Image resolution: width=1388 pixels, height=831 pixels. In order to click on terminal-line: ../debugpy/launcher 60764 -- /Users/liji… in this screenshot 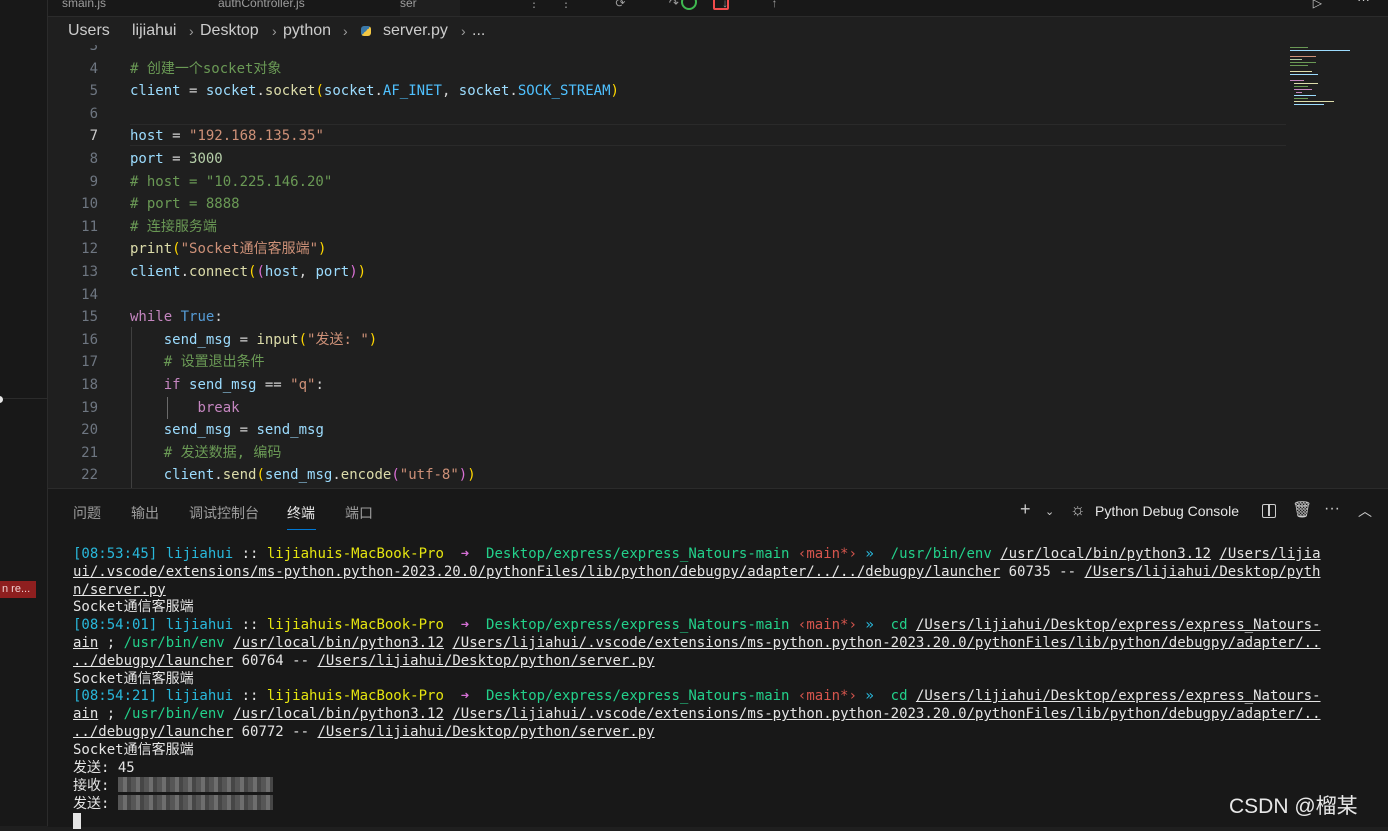, I will do `click(730, 662)`.